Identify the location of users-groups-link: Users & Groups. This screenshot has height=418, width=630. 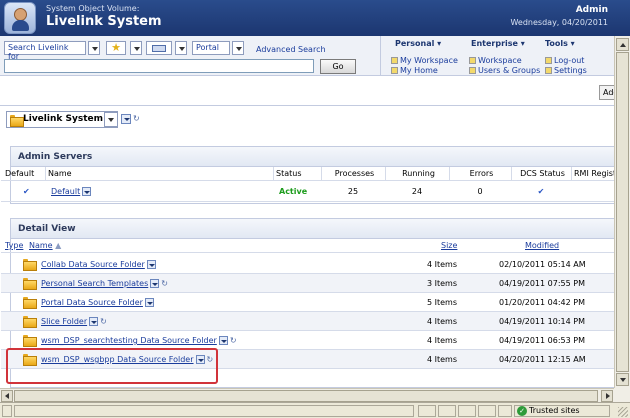
(504, 70).